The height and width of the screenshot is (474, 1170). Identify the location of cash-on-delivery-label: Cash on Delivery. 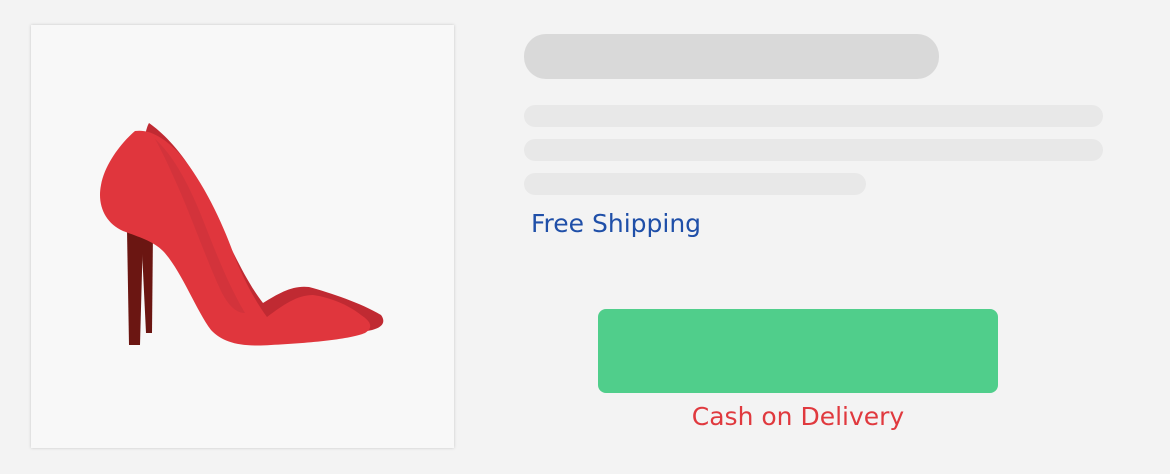
(798, 416).